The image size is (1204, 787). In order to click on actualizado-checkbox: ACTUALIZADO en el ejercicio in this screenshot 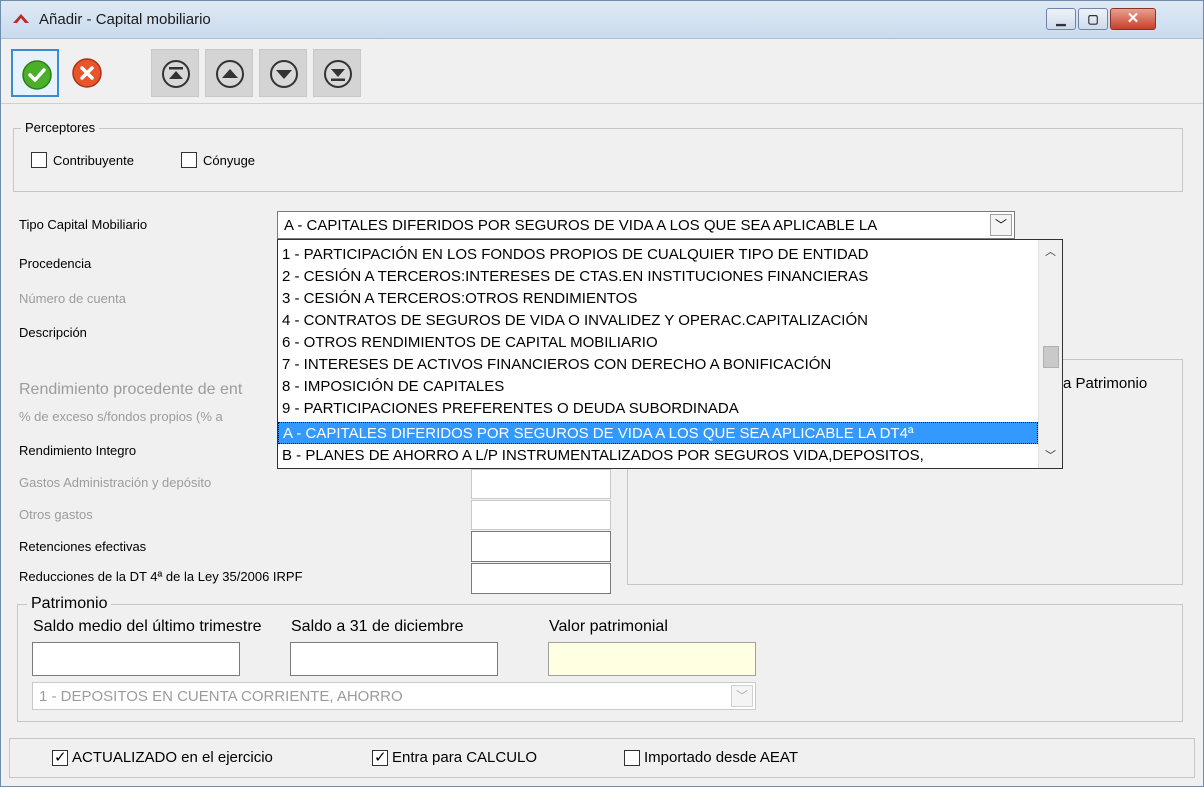, I will do `click(162, 757)`.